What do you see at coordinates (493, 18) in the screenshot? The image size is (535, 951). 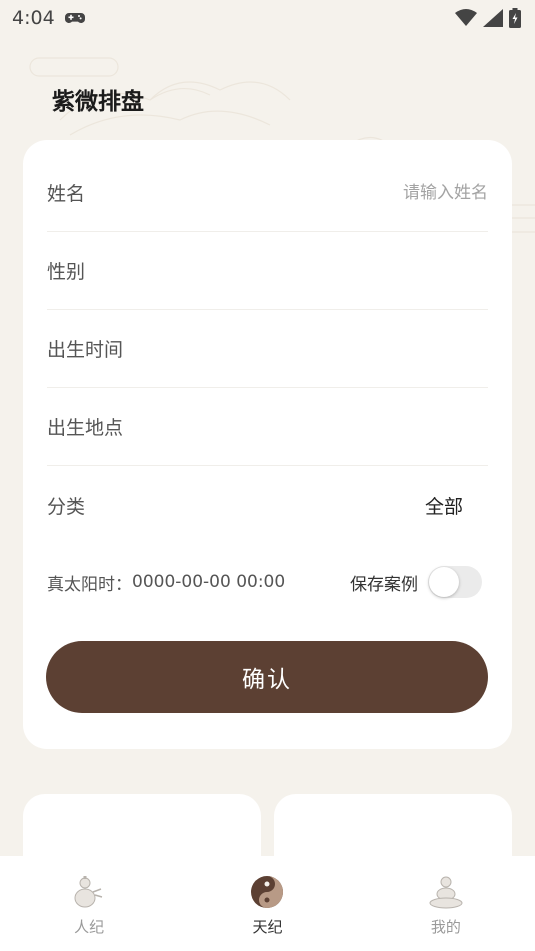 I see `signal-icon` at bounding box center [493, 18].